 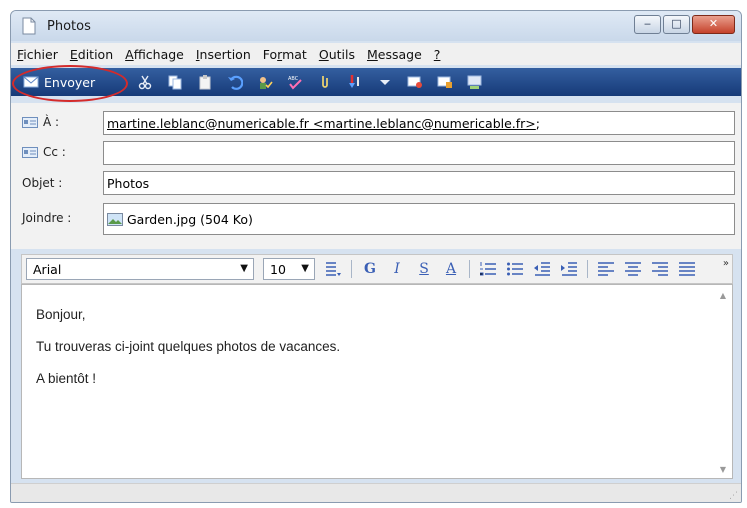 What do you see at coordinates (115, 219) in the screenshot?
I see `image-file-icon` at bounding box center [115, 219].